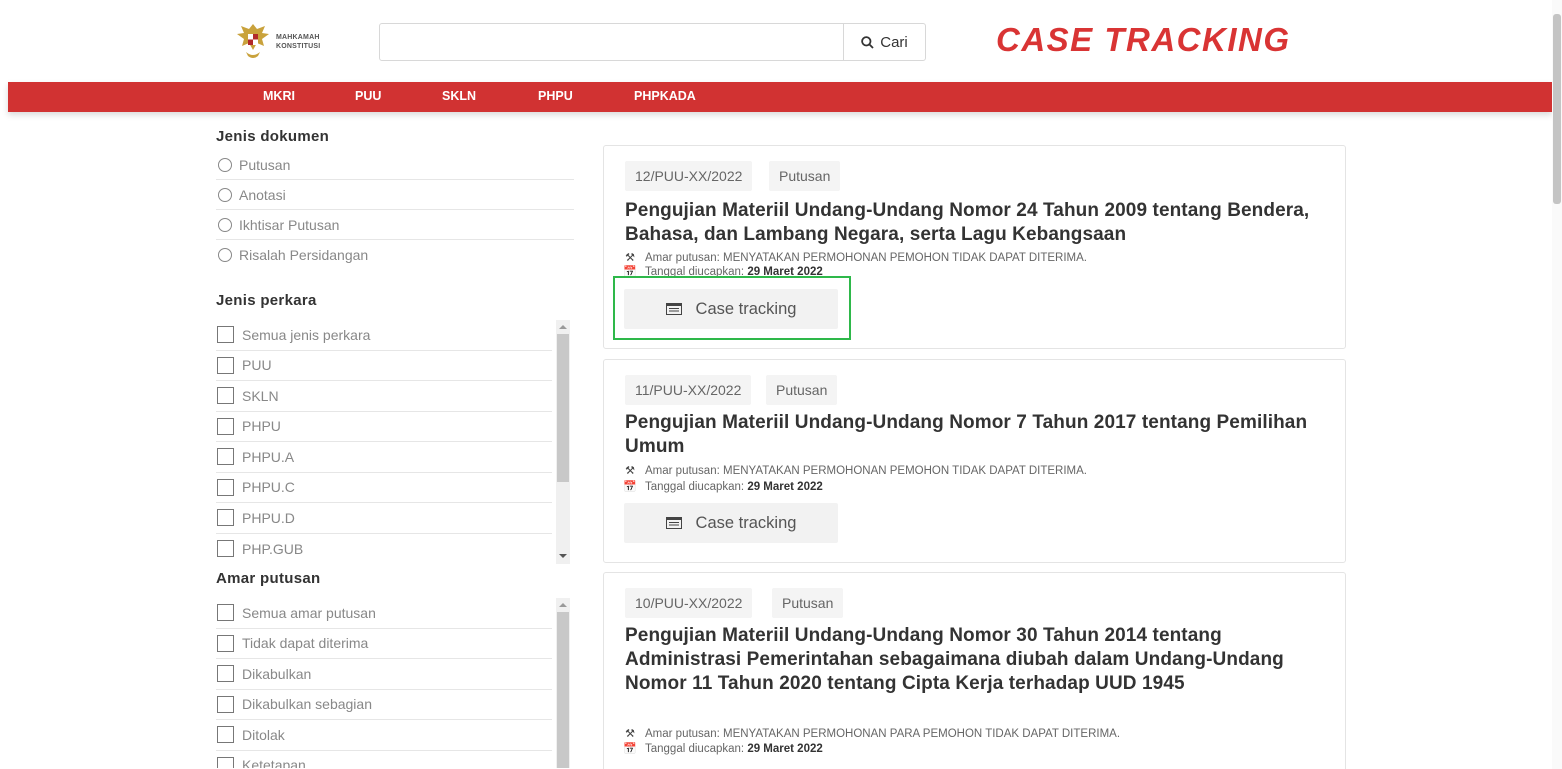 The height and width of the screenshot is (769, 1562). What do you see at coordinates (459, 96) in the screenshot?
I see `nav-item-skln: SKLN` at bounding box center [459, 96].